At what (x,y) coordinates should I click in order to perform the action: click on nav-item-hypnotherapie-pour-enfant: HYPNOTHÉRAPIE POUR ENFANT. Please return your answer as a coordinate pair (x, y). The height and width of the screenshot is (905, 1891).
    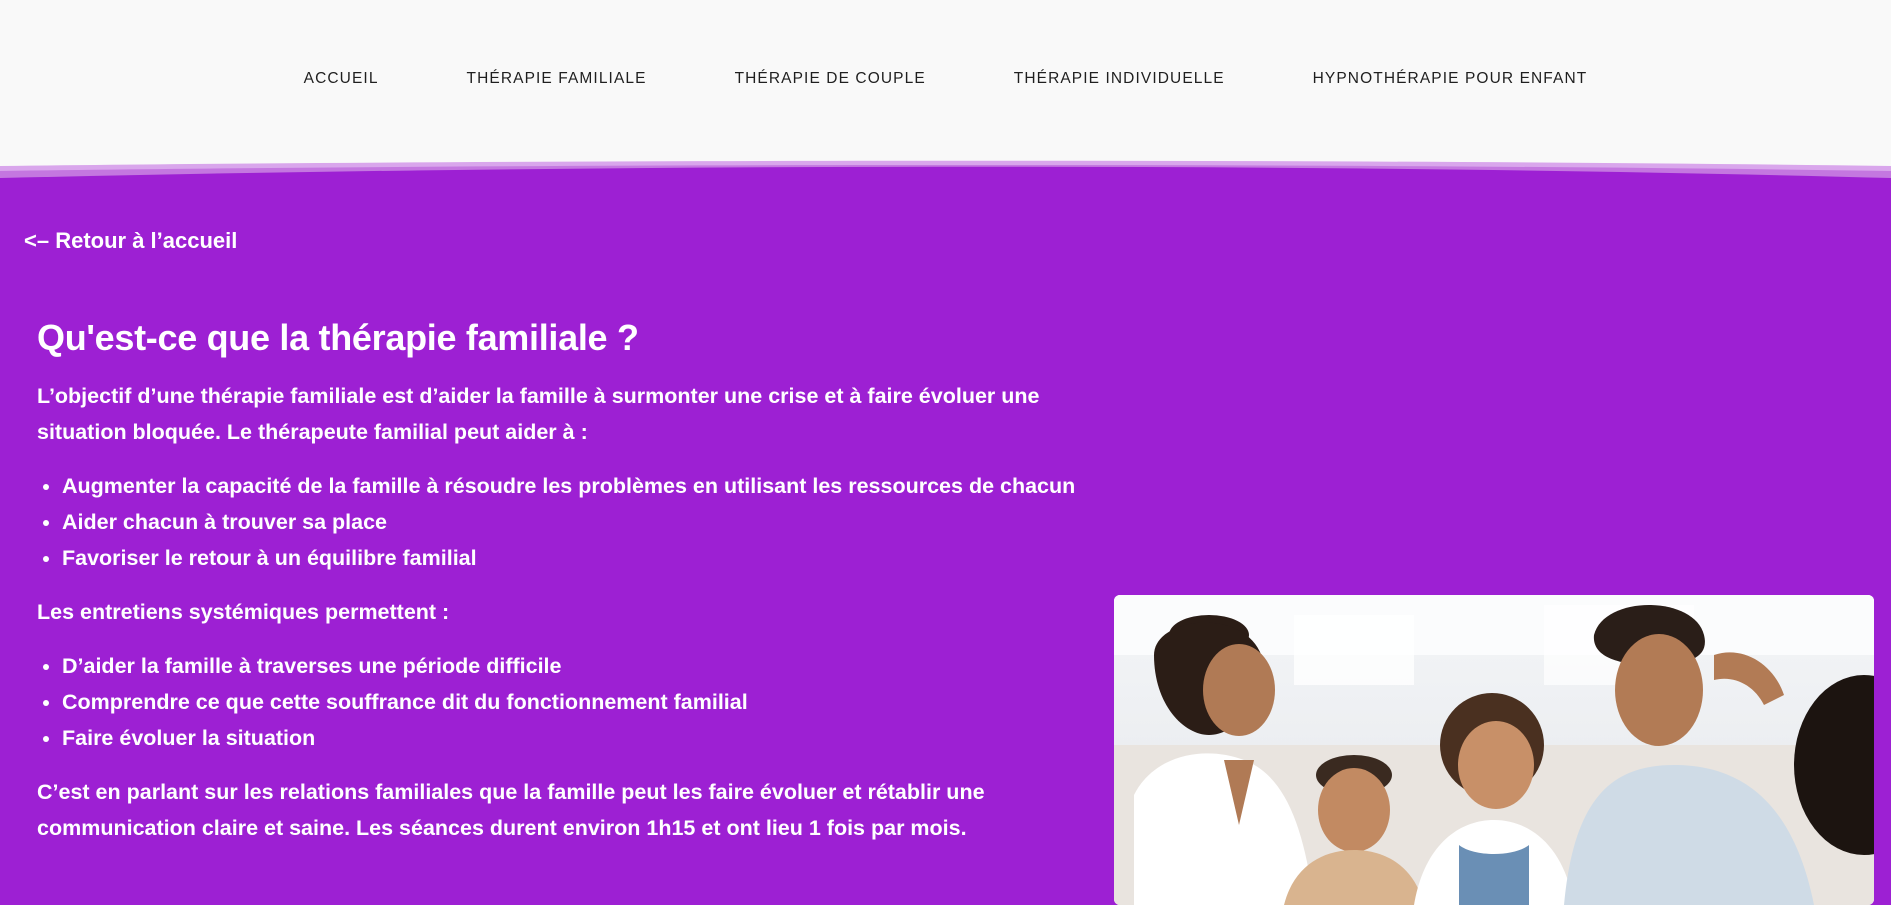
    Looking at the image, I should click on (1450, 79).